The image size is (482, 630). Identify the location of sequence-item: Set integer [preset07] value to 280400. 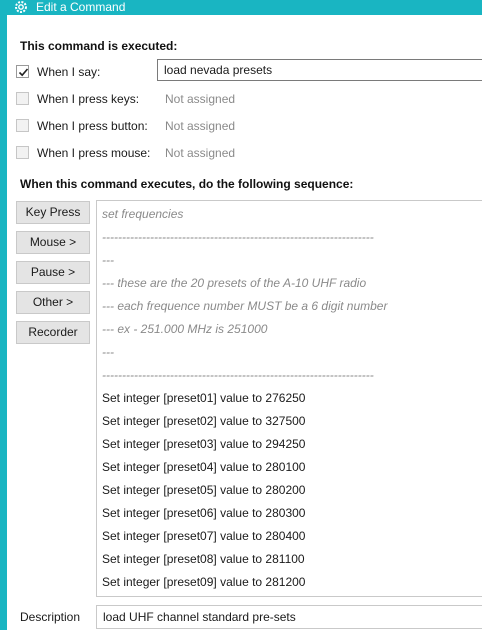
(203, 538).